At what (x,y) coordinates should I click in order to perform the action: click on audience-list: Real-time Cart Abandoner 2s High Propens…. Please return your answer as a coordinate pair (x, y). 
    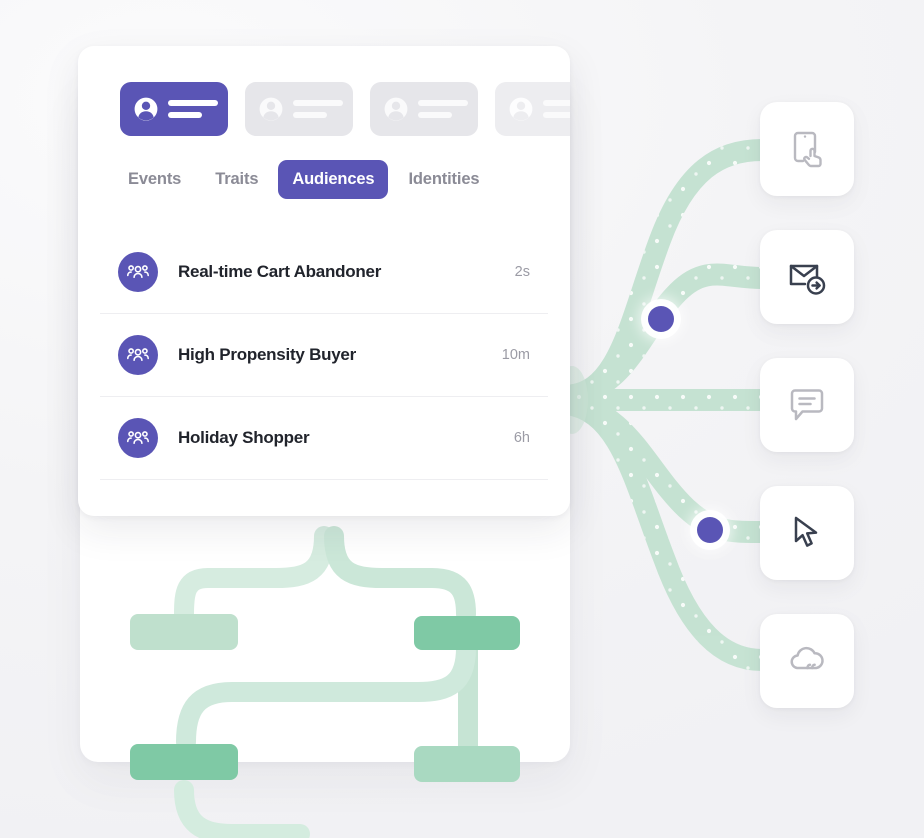
    Looking at the image, I should click on (324, 355).